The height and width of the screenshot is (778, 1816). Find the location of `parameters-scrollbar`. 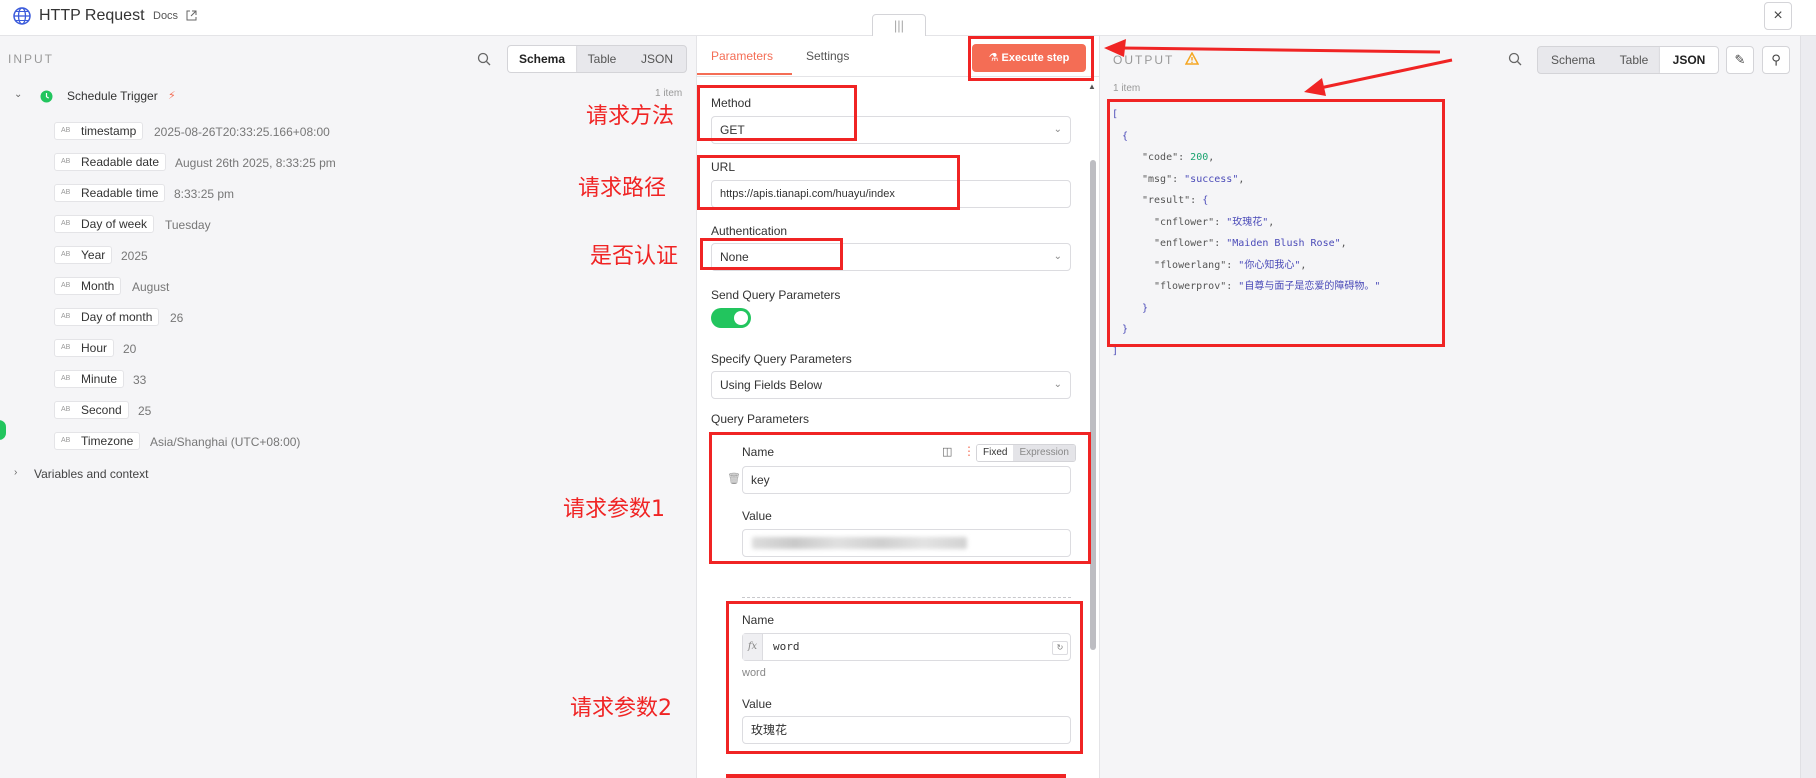

parameters-scrollbar is located at coordinates (1093, 405).